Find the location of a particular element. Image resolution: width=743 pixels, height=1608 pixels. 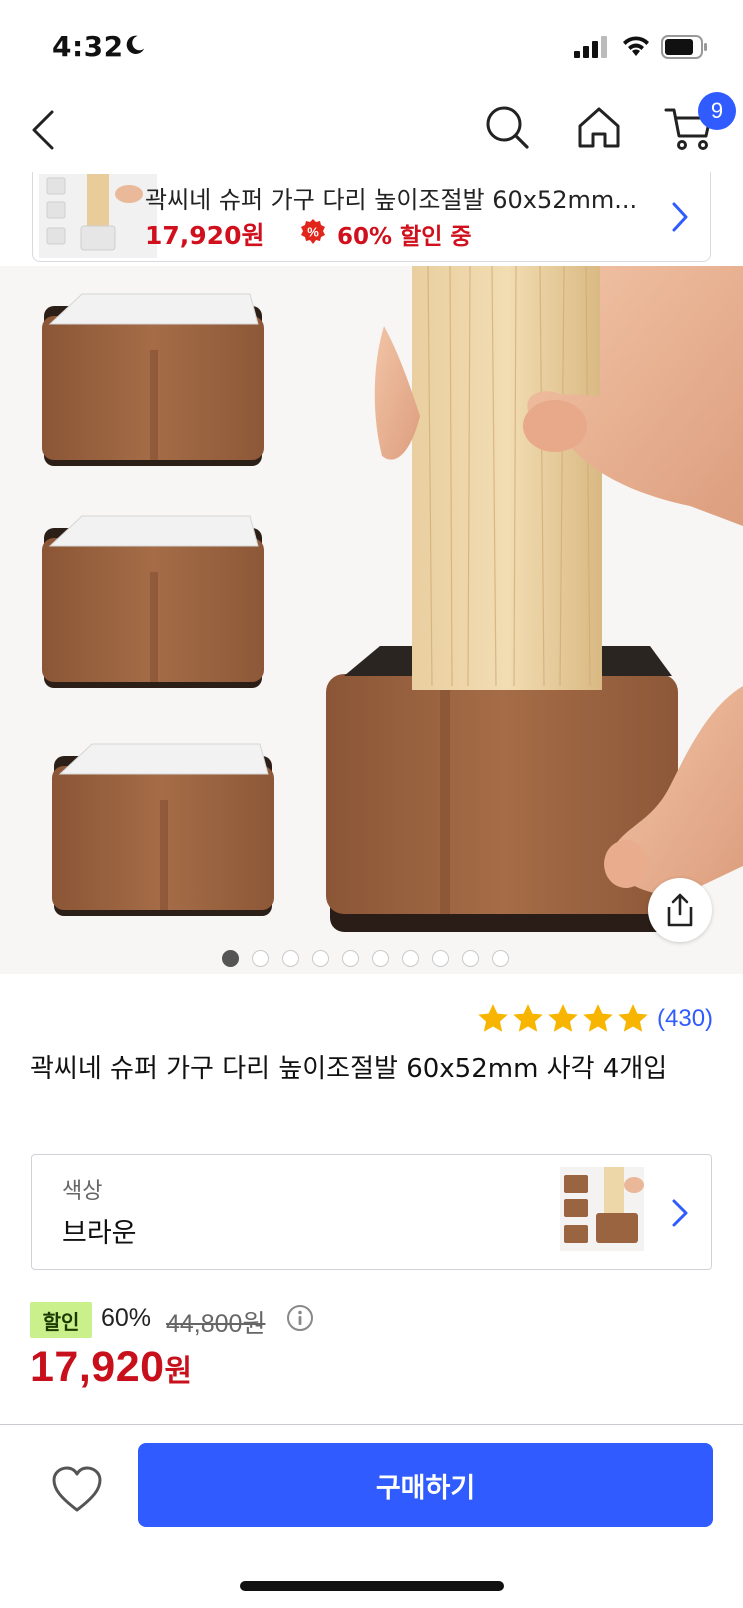

back-chevron-icon is located at coordinates (44, 130).